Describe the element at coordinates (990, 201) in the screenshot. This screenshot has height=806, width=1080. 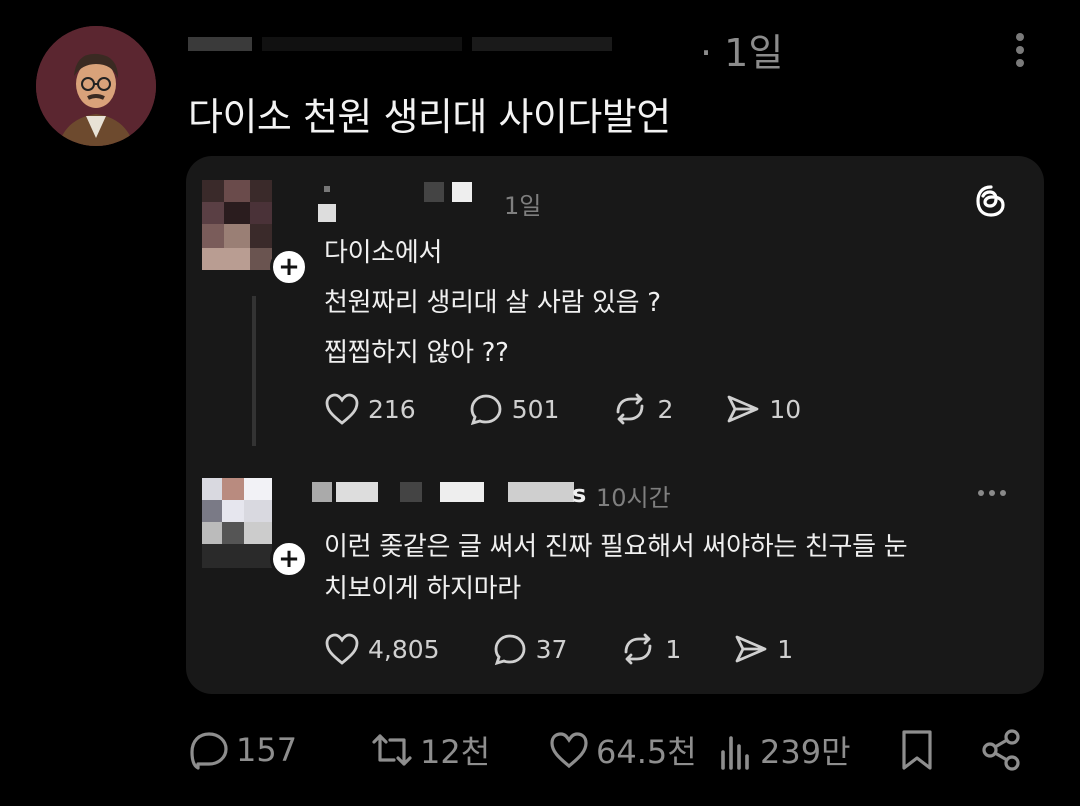
I see `threads-logo-icon` at that location.